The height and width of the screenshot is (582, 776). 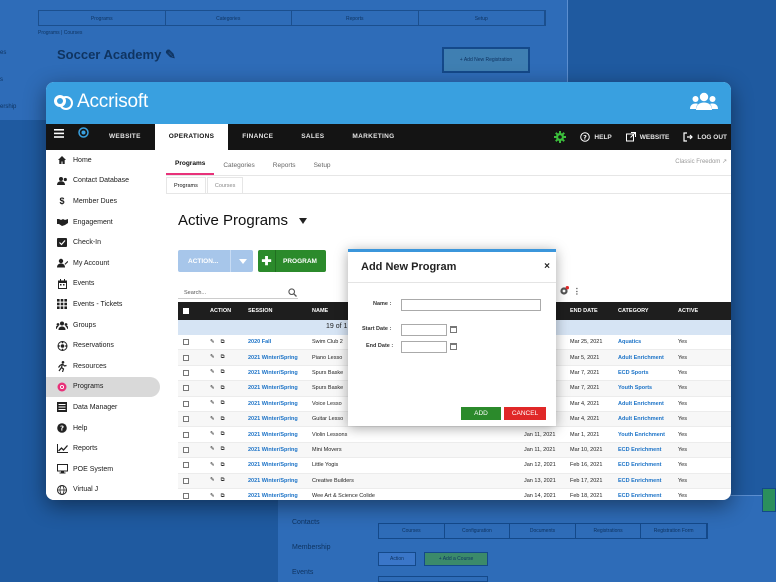 I want to click on sidebar-item-poe-system: POE System, so click(x=104, y=469).